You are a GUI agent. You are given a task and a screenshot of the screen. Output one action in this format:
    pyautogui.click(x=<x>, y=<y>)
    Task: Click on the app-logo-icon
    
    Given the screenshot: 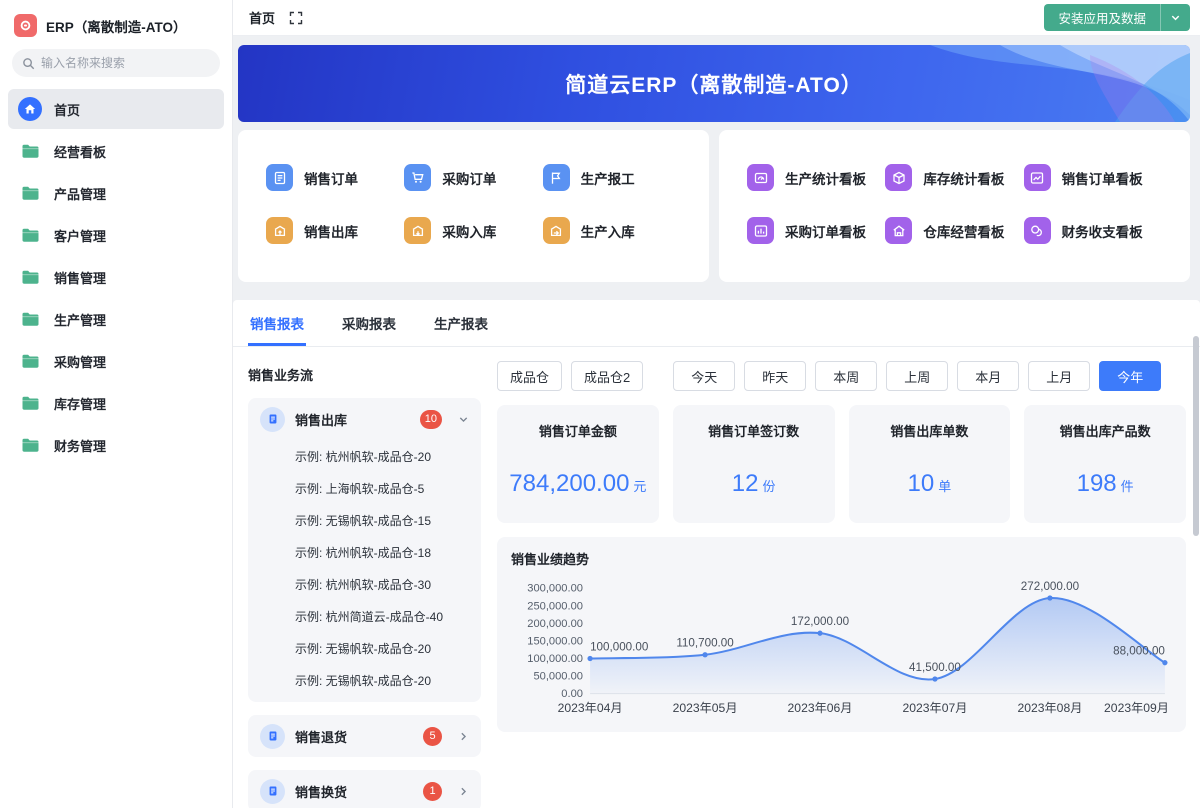 What is the action you would take?
    pyautogui.click(x=25, y=25)
    